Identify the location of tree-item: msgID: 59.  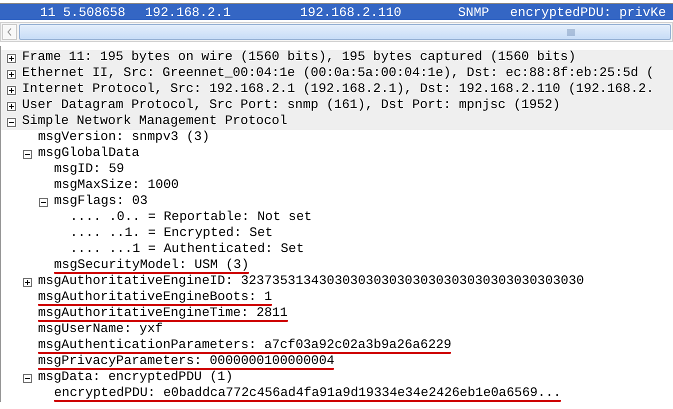
(89, 170).